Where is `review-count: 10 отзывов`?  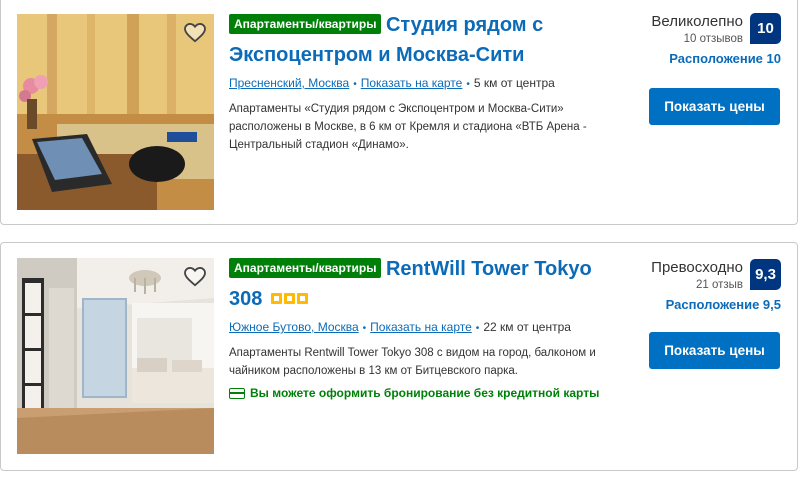
review-count: 10 отзывов is located at coordinates (713, 39).